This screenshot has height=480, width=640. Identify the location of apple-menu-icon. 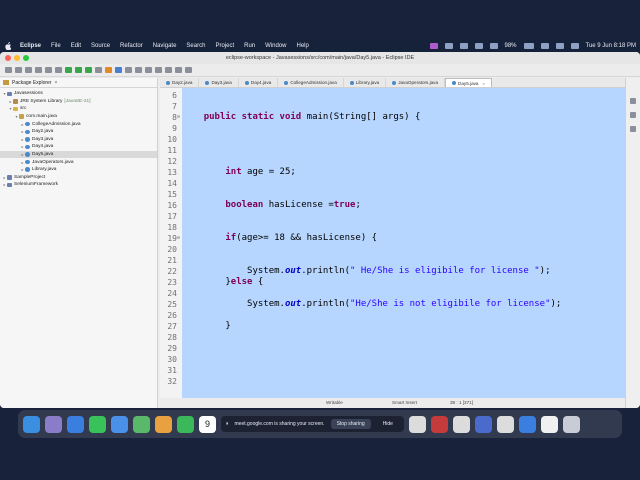
(8, 46).